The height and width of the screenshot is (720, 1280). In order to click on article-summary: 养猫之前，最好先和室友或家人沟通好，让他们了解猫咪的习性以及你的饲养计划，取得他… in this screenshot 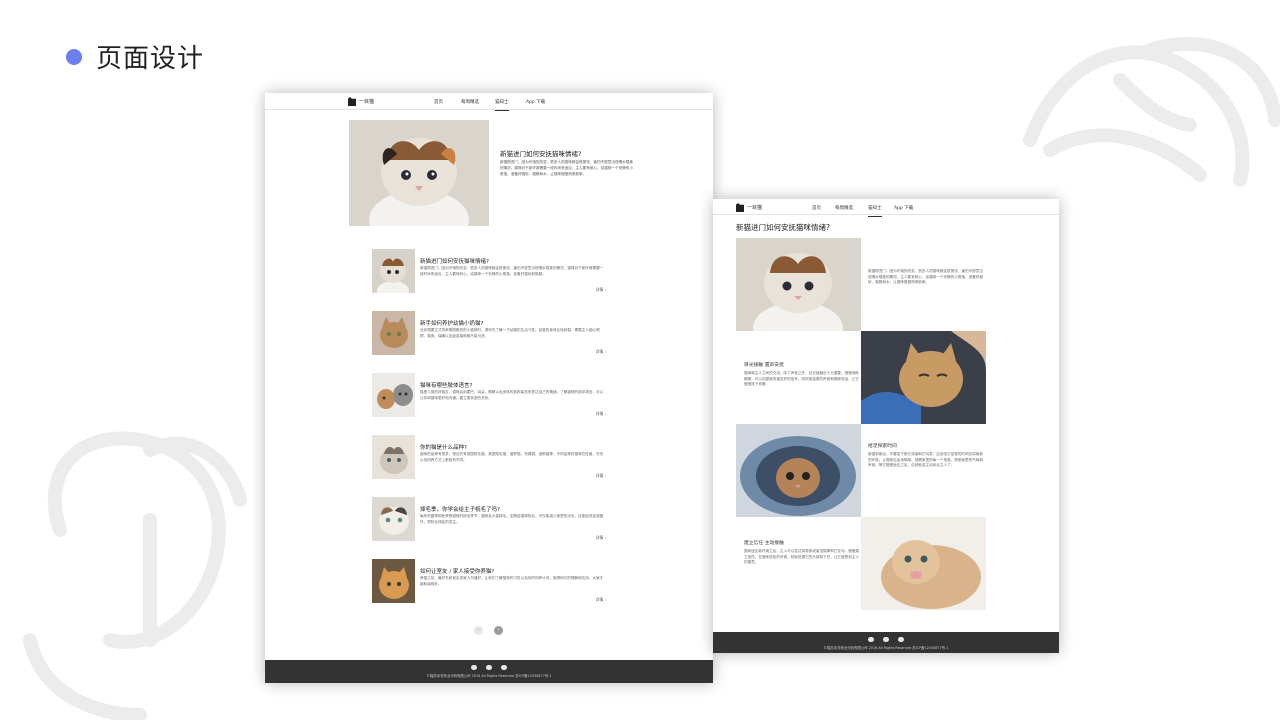, I will do `click(512, 581)`.